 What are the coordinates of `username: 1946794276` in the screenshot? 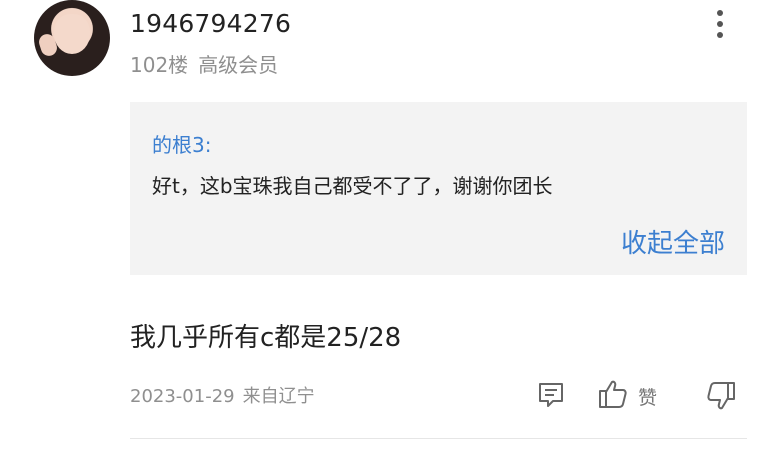 It's located at (210, 23).